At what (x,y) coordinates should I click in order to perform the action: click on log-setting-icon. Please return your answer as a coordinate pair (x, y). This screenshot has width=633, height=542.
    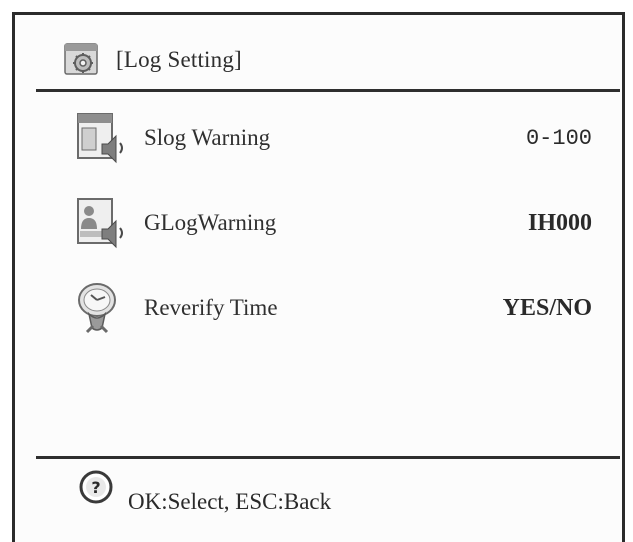
    Looking at the image, I should click on (81, 59).